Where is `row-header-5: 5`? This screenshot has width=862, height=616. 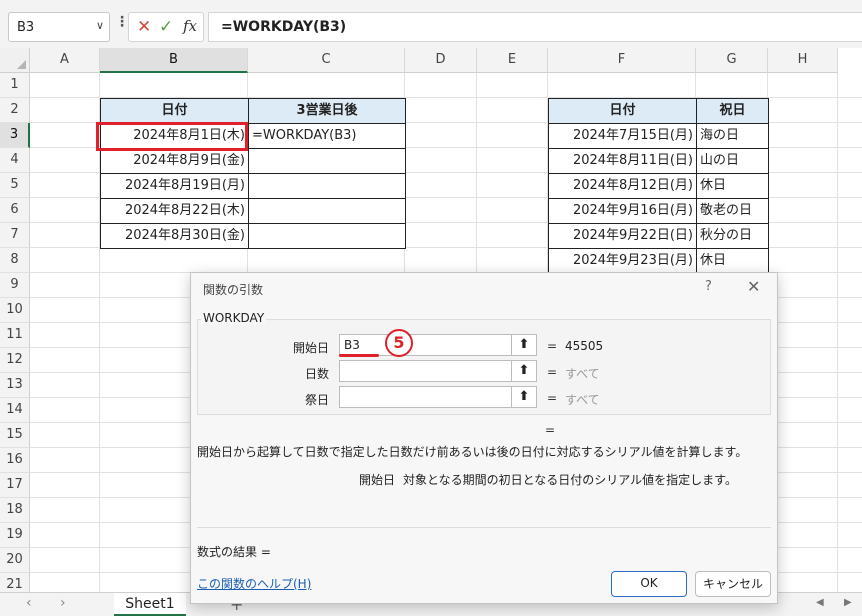 row-header-5: 5 is located at coordinates (15, 185).